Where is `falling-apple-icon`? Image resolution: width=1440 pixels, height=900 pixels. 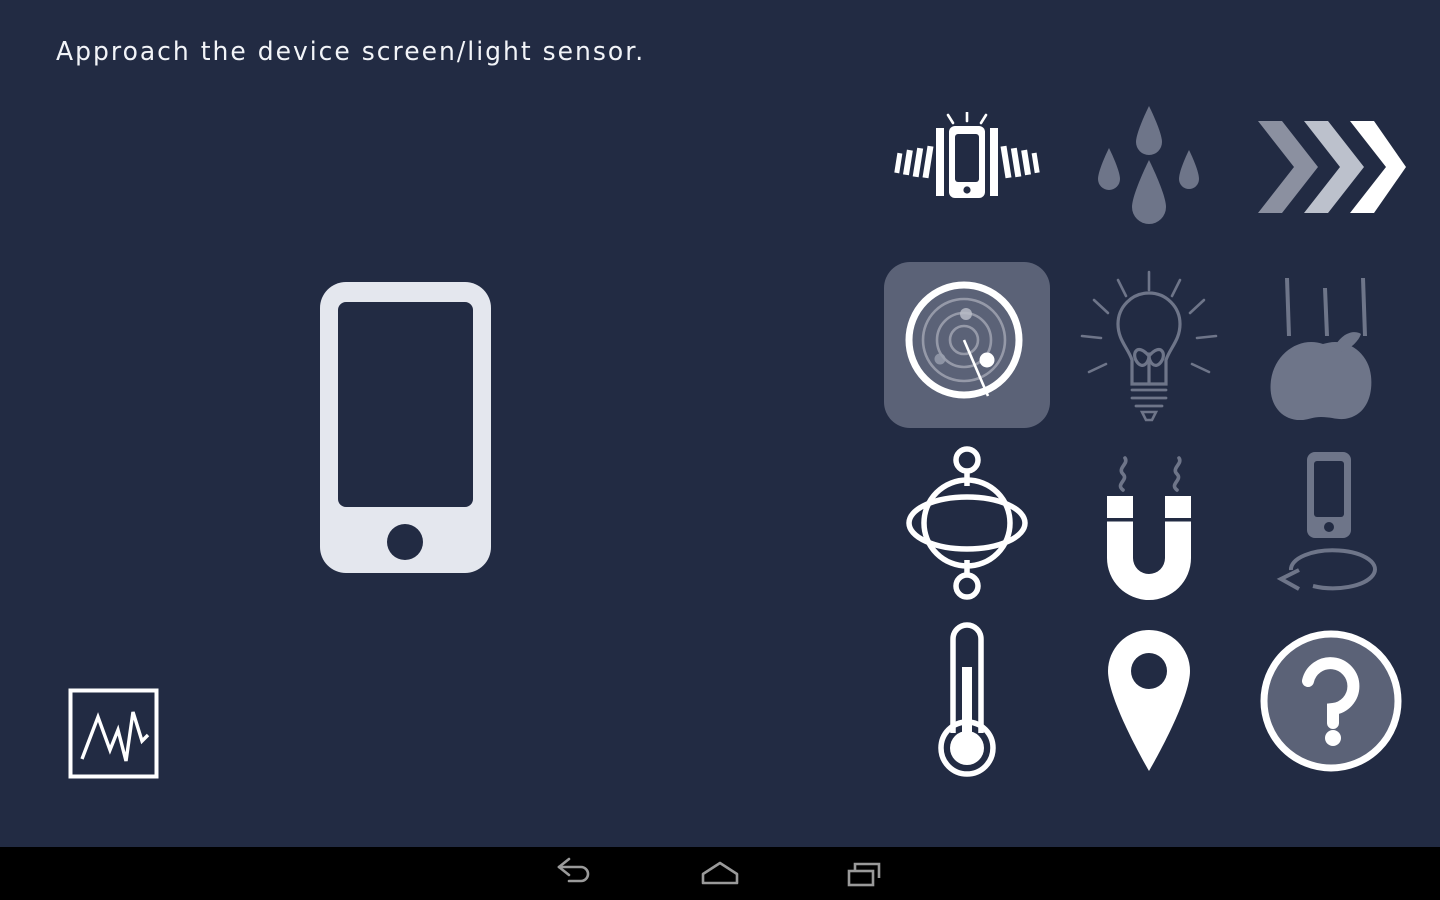 falling-apple-icon is located at coordinates (1331, 345).